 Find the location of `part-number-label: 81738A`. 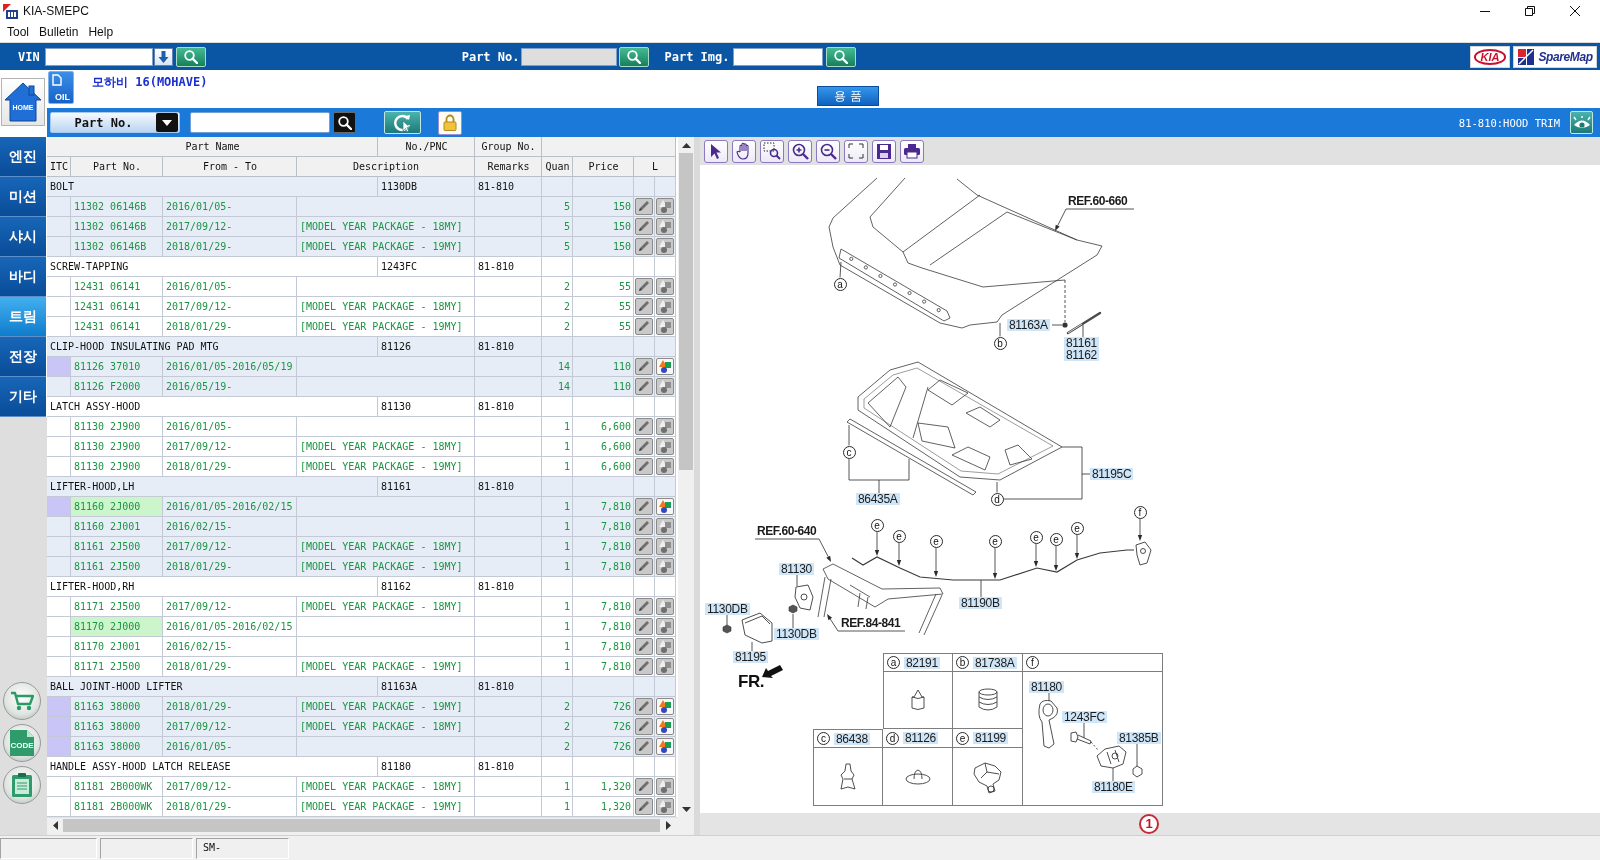

part-number-label: 81738A is located at coordinates (995, 662).